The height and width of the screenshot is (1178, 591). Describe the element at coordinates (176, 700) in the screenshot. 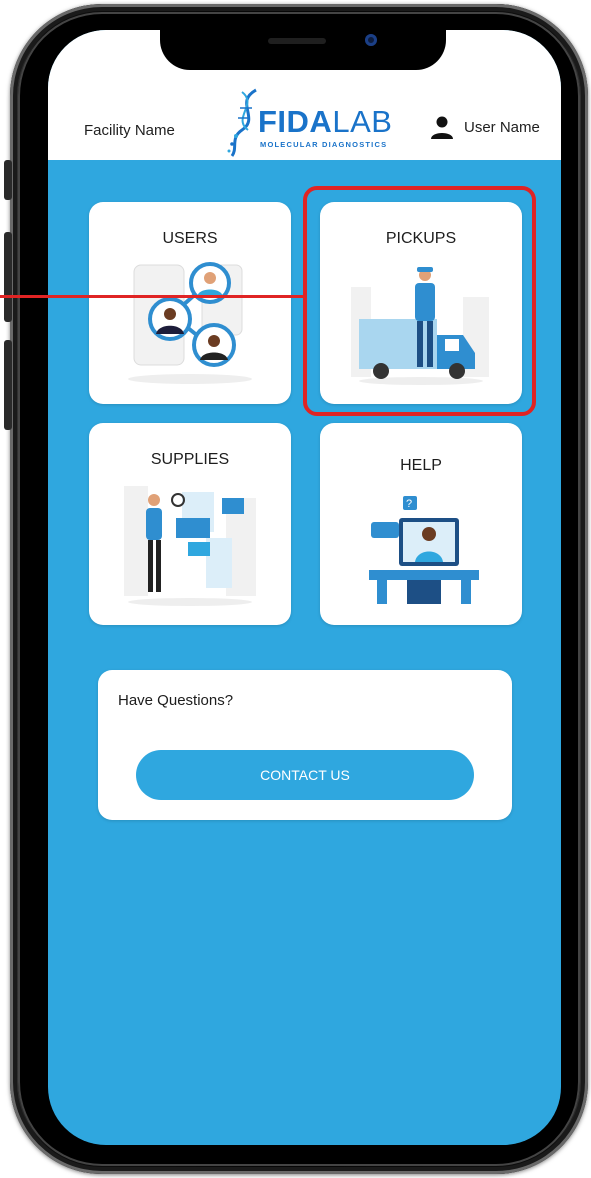

I see `questions-title: Have Questions?` at that location.